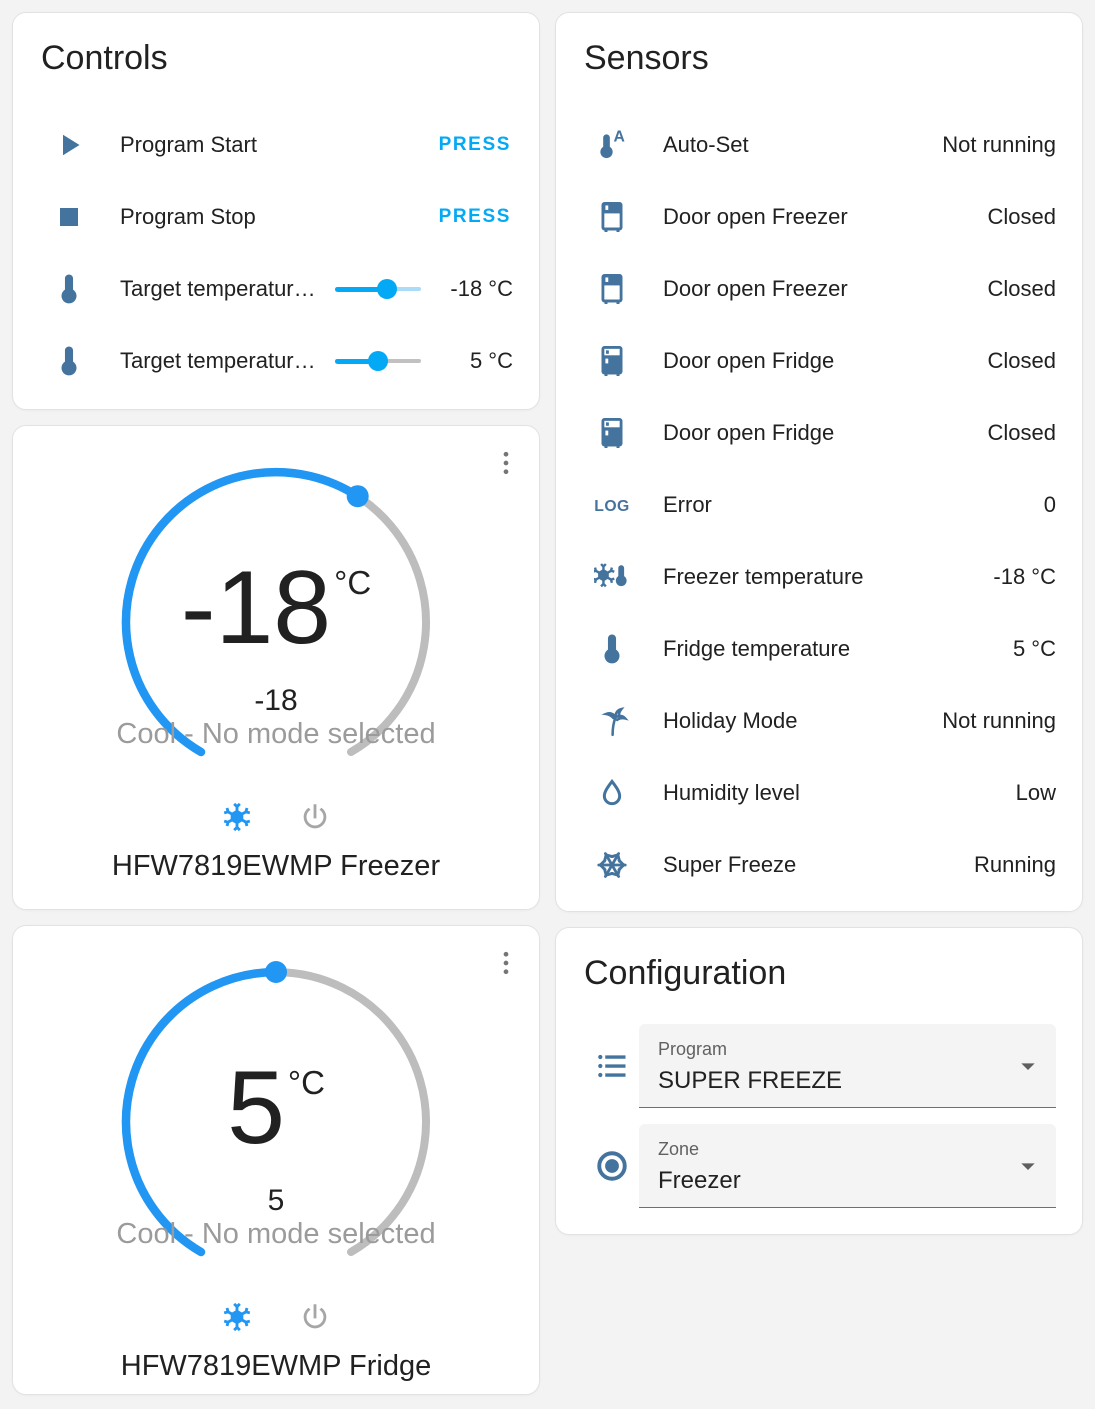 The height and width of the screenshot is (1409, 1095). What do you see at coordinates (276, 866) in the screenshot?
I see `thermostat-name: HFW7819EWMP Freezer` at bounding box center [276, 866].